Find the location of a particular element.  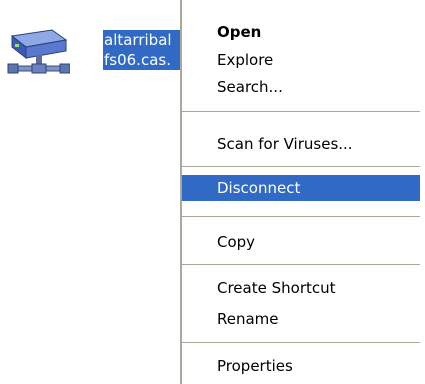

desktop-icon-label-line2: fs06.cas. is located at coordinates (144, 60).